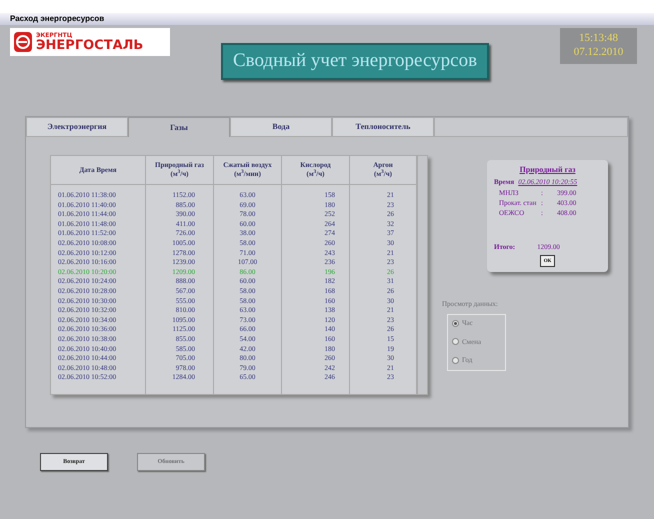 Image resolution: width=654 pixels, height=519 pixels. Describe the element at coordinates (355, 61) in the screenshot. I see `page-title: Сводный учет энергоресурсов` at that location.